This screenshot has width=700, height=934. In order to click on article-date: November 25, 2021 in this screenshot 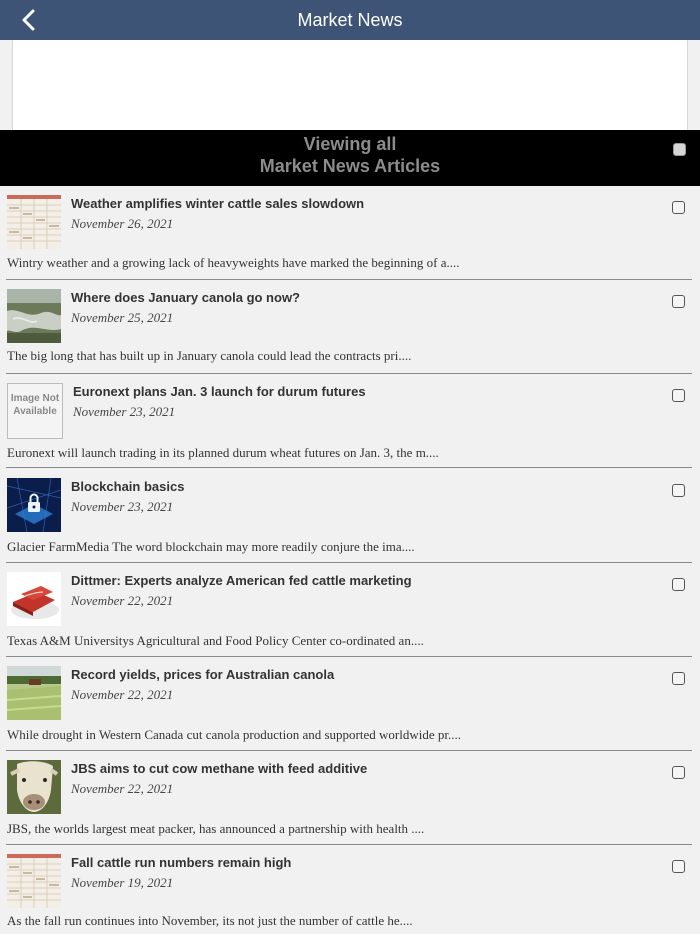, I will do `click(122, 317)`.